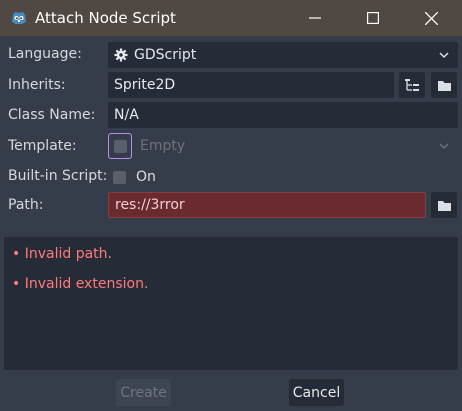  Describe the element at coordinates (52, 115) in the screenshot. I see `class-name-label: Class Name:` at that location.